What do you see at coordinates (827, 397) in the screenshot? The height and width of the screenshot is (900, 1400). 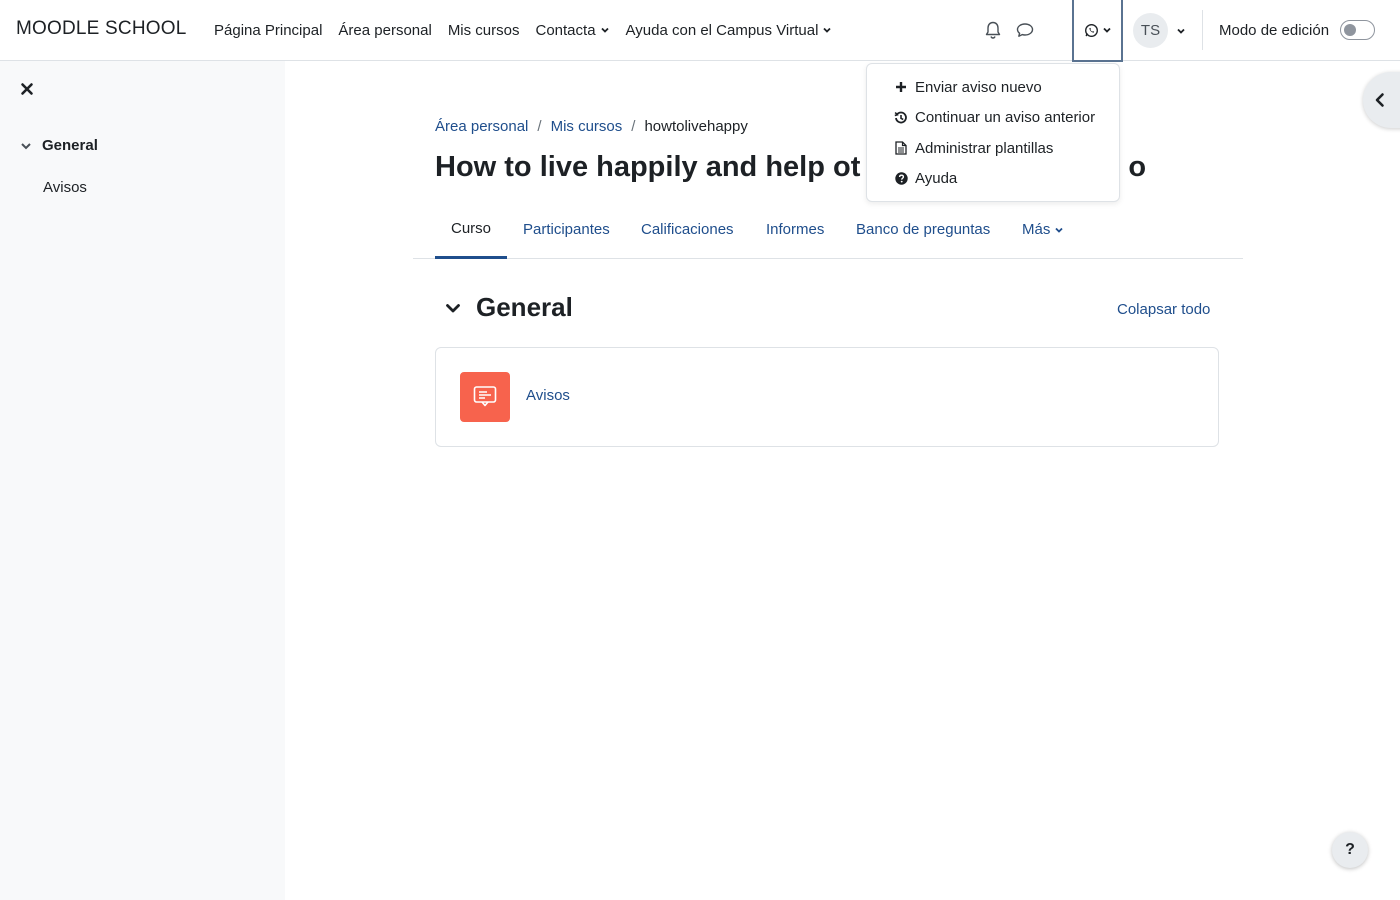 I see `activity-item: Avisos` at bounding box center [827, 397].